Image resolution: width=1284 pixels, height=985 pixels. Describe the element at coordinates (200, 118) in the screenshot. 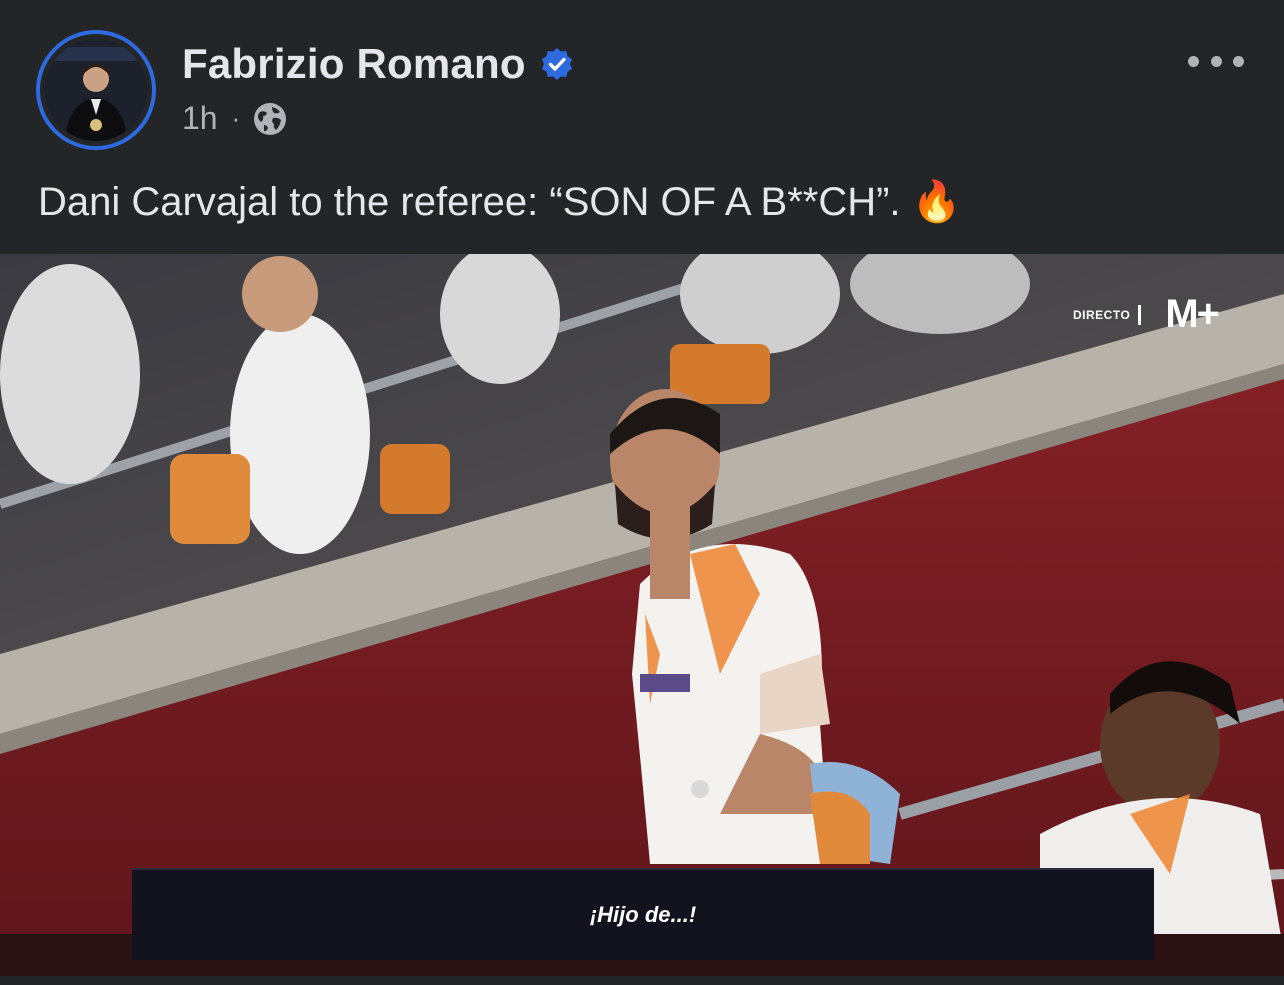

I see `post-time: 1h` at that location.